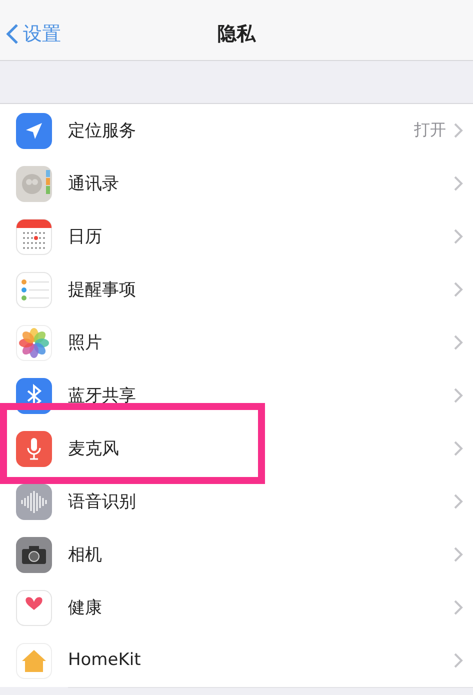 The height and width of the screenshot is (695, 473). What do you see at coordinates (34, 184) in the screenshot?
I see `contacts-icon` at bounding box center [34, 184].